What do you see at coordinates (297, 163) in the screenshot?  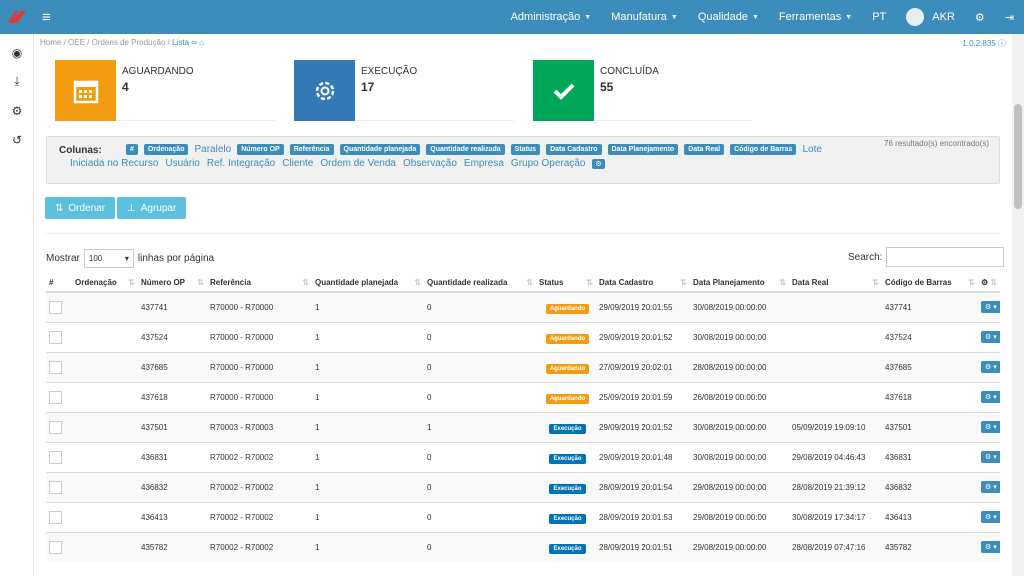 I see `column-toggle: Cliente` at bounding box center [297, 163].